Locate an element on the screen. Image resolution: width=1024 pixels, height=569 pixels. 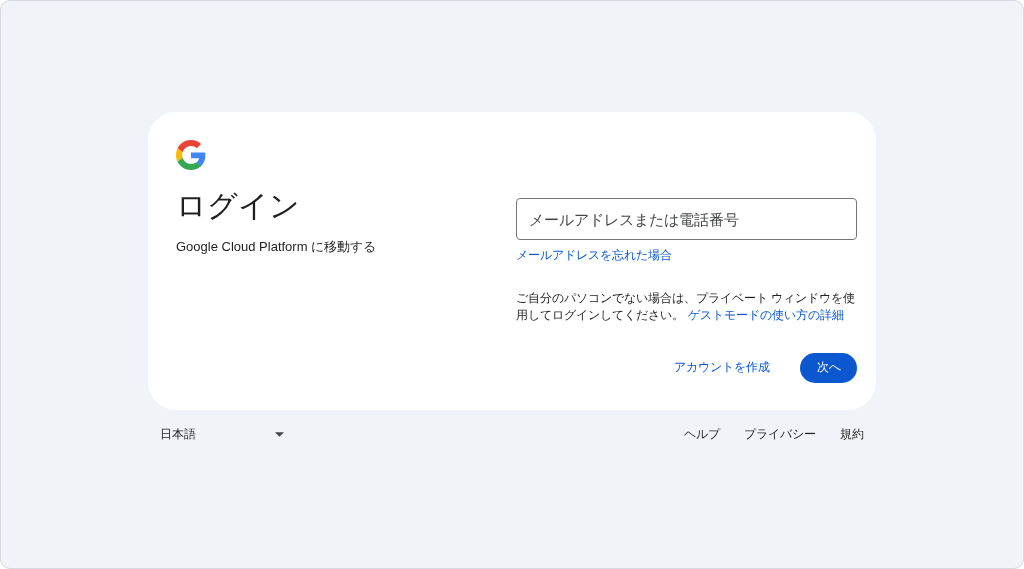
next-button: 次へ is located at coordinates (828, 367).